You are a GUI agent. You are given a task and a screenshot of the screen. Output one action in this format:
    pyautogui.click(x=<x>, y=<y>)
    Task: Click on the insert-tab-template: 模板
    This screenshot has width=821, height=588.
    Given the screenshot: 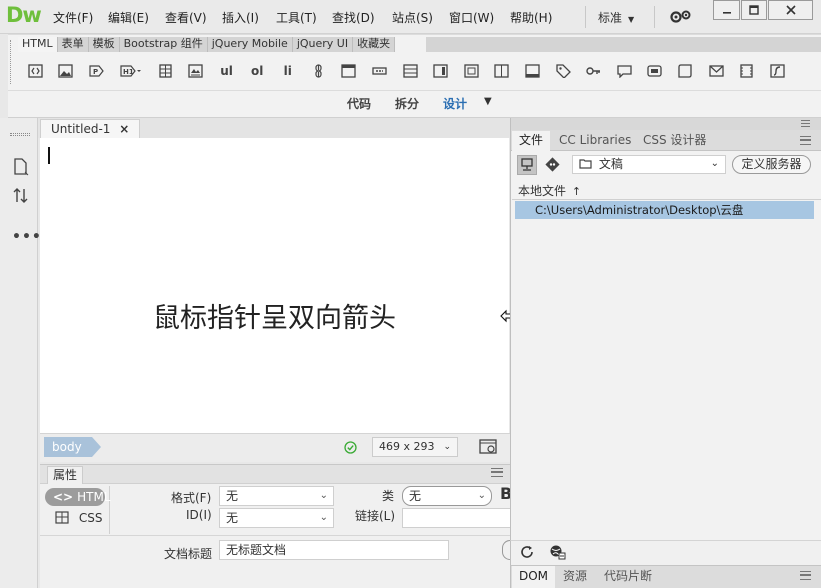 What is the action you would take?
    pyautogui.click(x=104, y=44)
    